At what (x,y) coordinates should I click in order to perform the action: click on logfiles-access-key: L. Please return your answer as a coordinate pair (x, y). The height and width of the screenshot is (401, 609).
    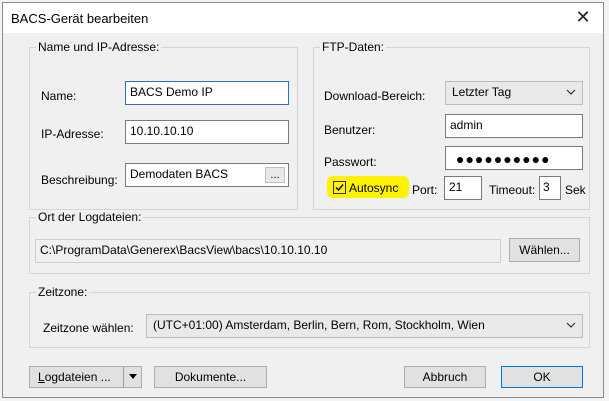
    Looking at the image, I should click on (41, 377).